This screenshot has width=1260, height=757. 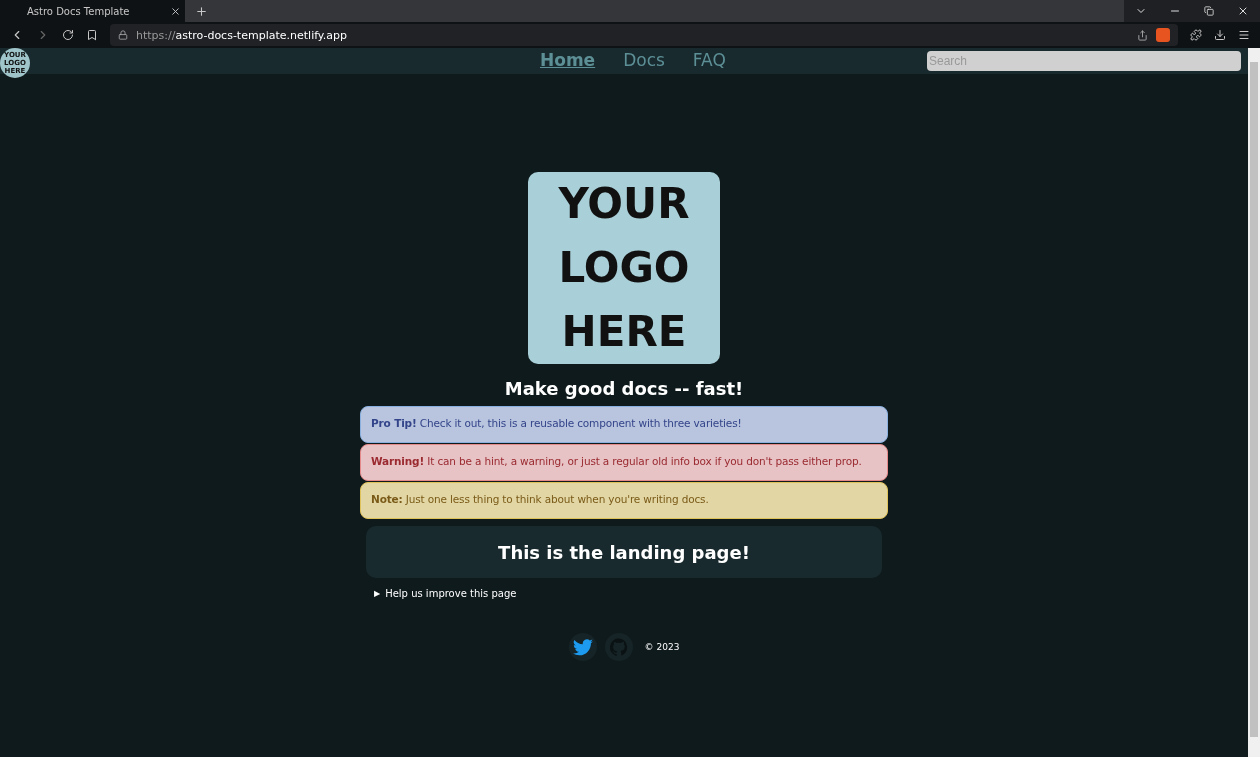 What do you see at coordinates (709, 60) in the screenshot?
I see `nav-link: FAQ` at bounding box center [709, 60].